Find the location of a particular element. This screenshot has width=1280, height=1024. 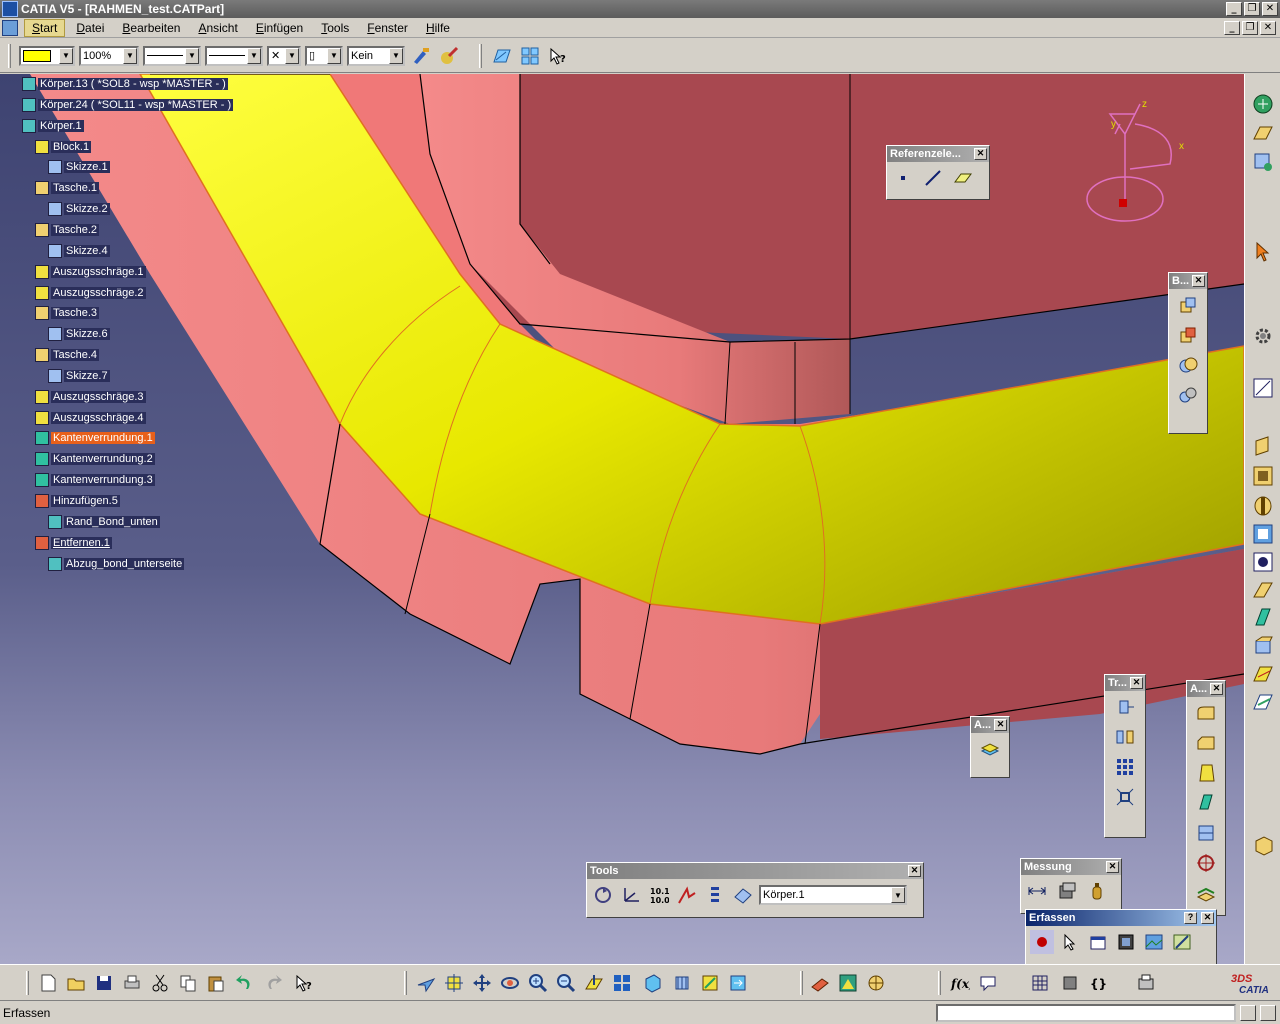

tree-item: Rand_Bond_unten is located at coordinates (104, 522).